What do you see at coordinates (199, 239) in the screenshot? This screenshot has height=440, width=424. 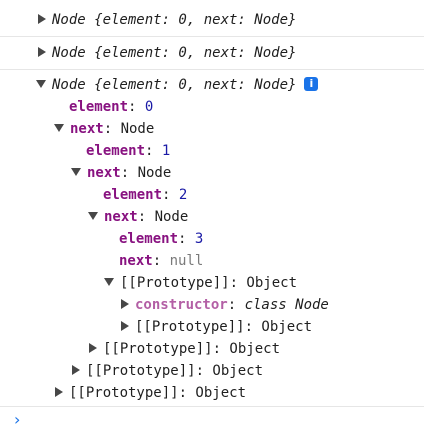 I see `property-value: 3` at bounding box center [199, 239].